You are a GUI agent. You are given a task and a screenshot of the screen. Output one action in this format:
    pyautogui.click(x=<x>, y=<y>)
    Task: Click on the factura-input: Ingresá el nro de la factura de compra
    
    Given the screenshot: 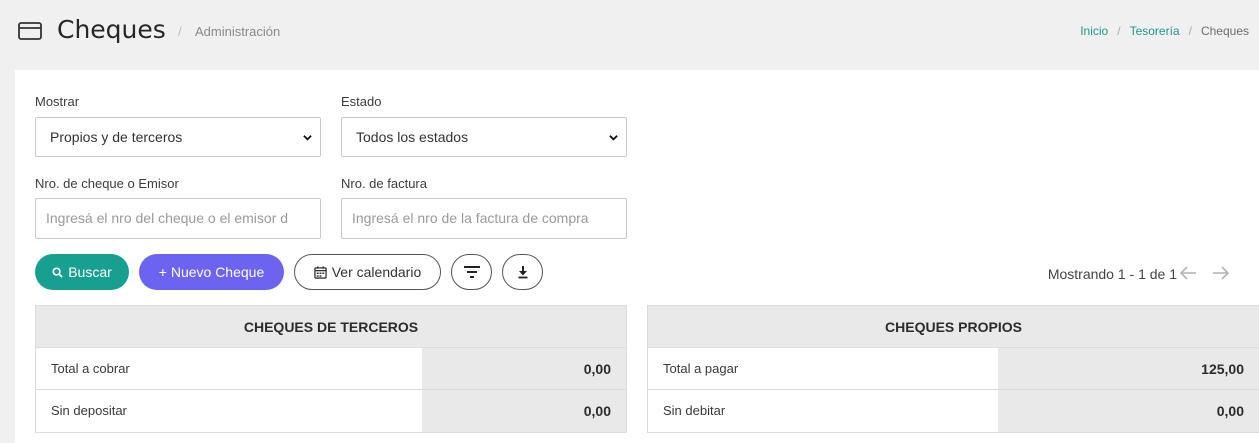 What is the action you would take?
    pyautogui.click(x=484, y=218)
    